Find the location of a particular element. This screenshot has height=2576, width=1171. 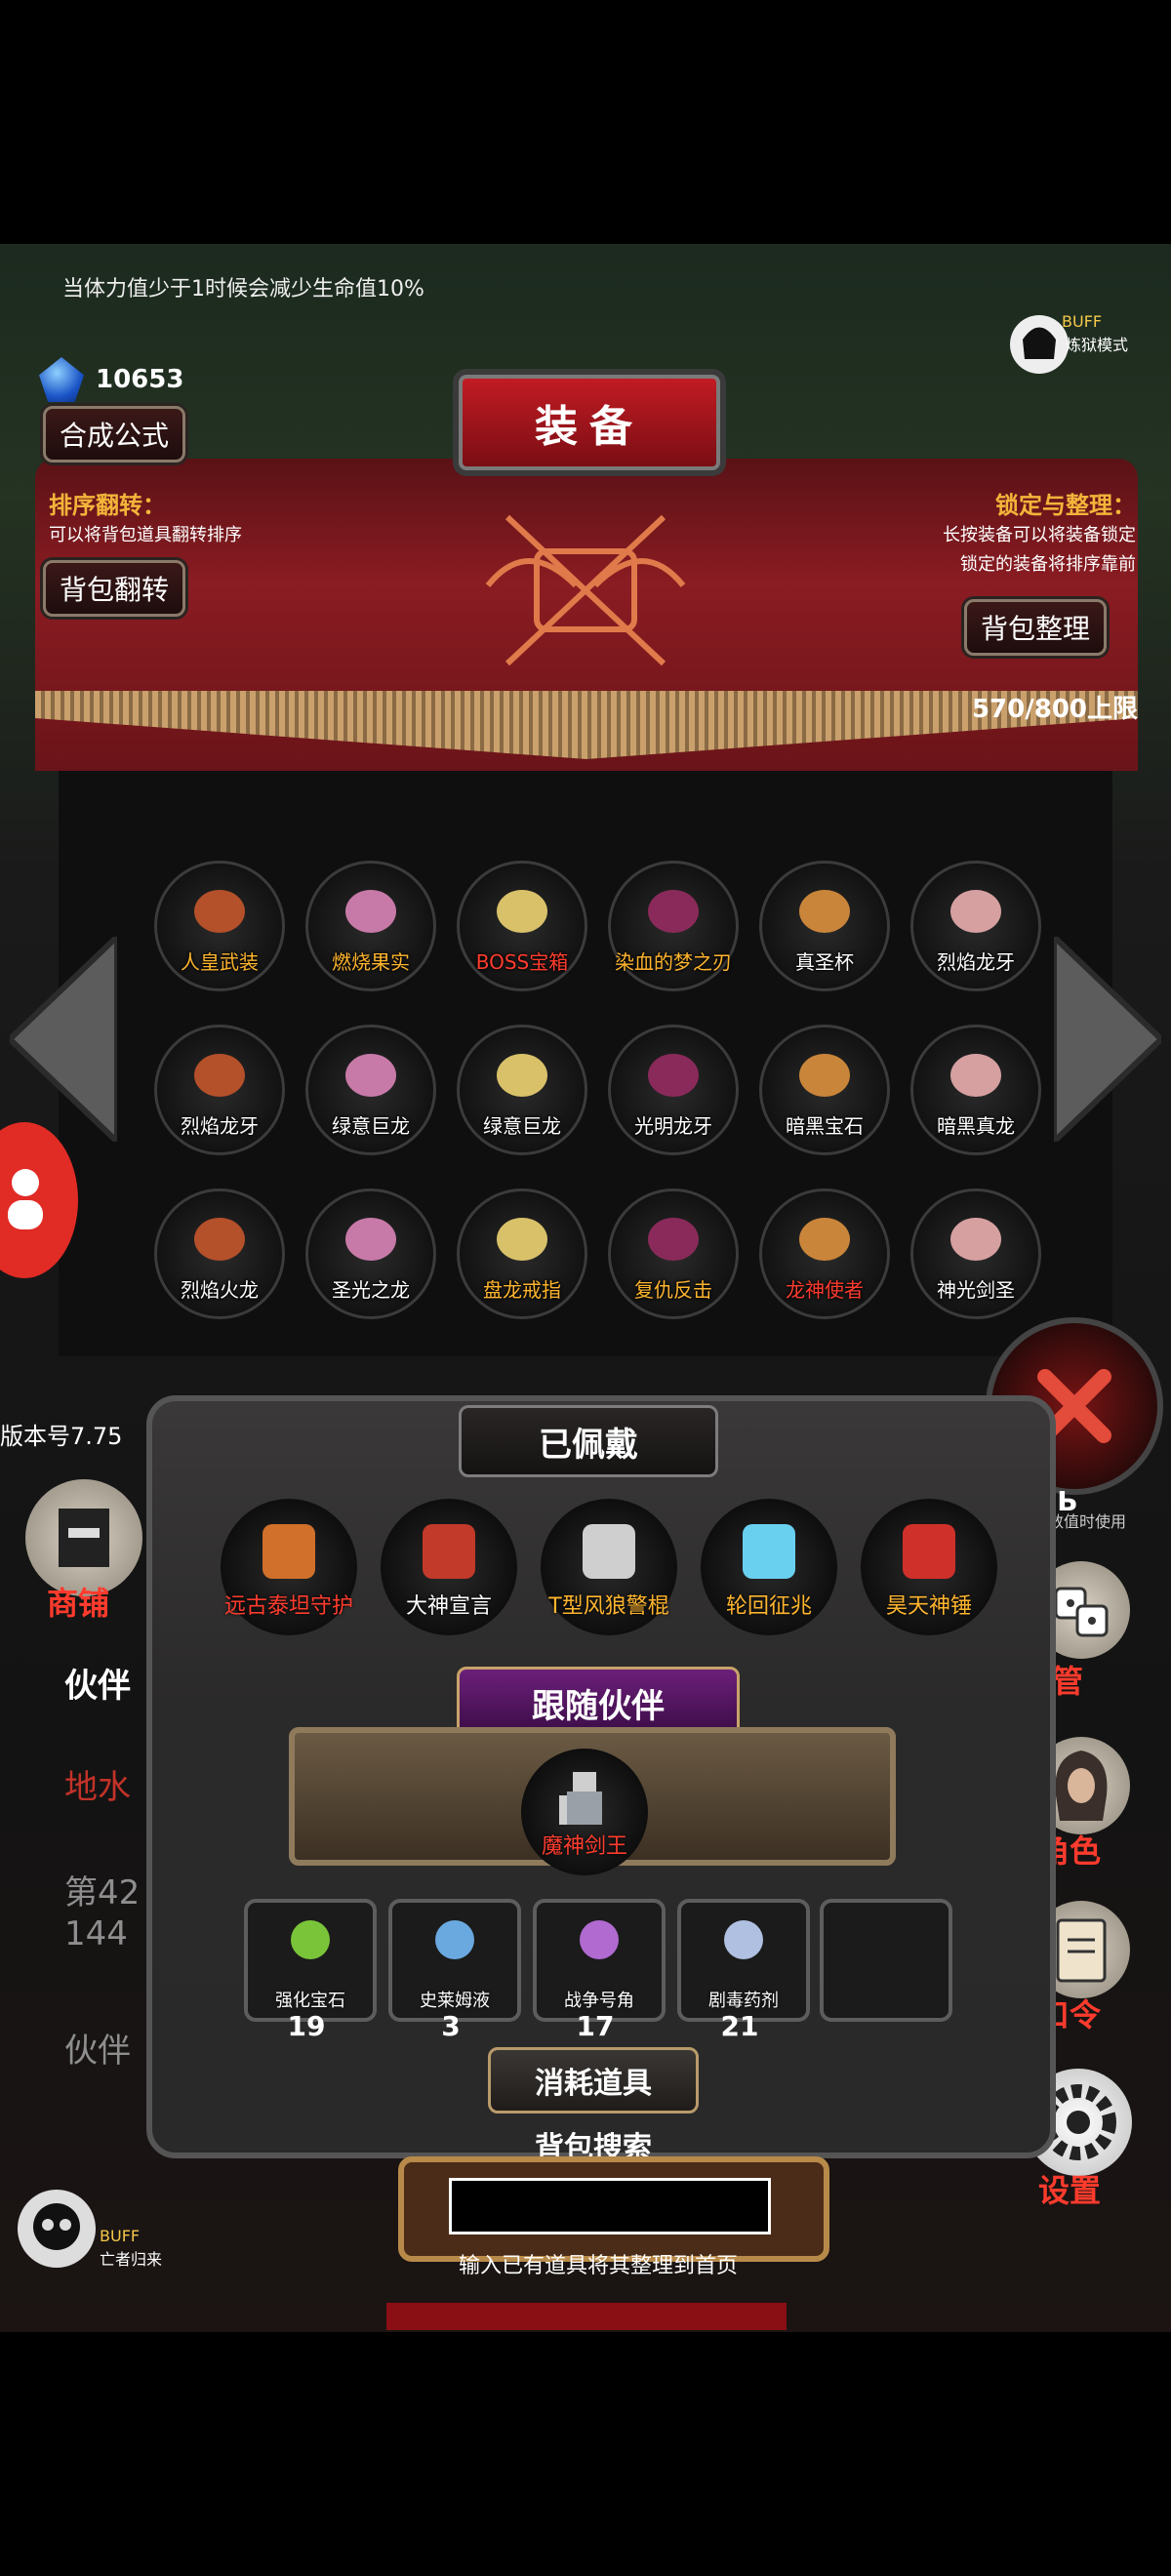

buff-badge is located at coordinates (57, 2229).